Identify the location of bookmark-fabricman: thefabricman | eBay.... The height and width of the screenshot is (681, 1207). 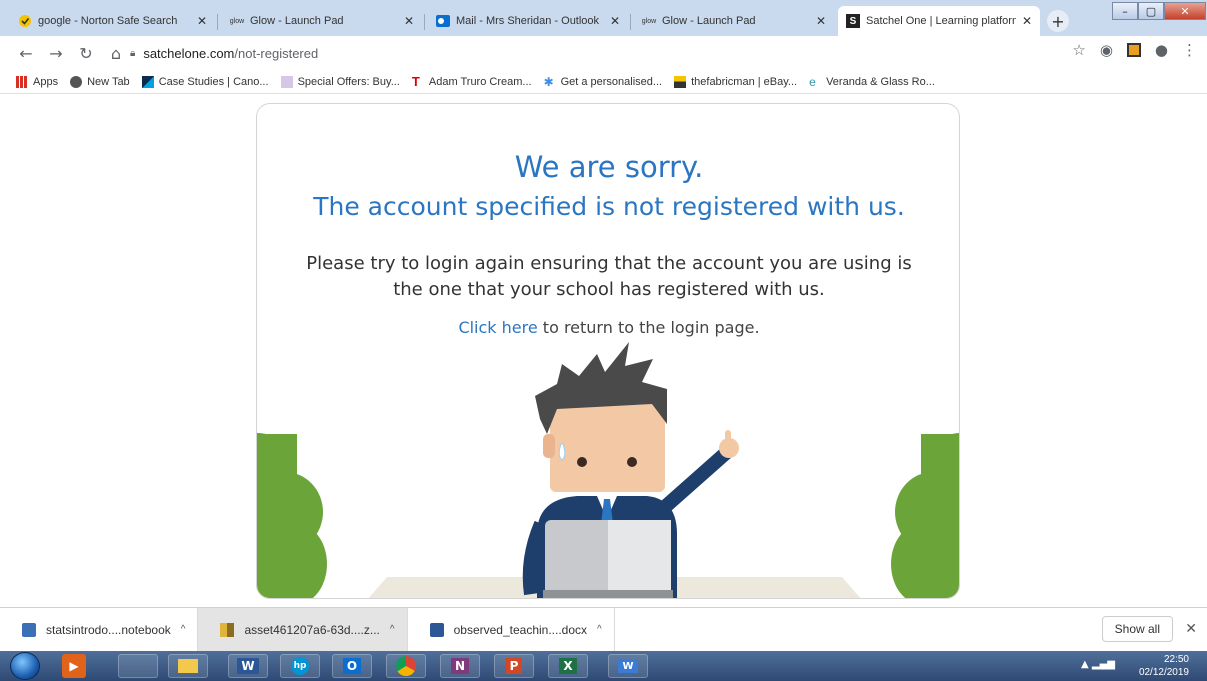
(736, 81).